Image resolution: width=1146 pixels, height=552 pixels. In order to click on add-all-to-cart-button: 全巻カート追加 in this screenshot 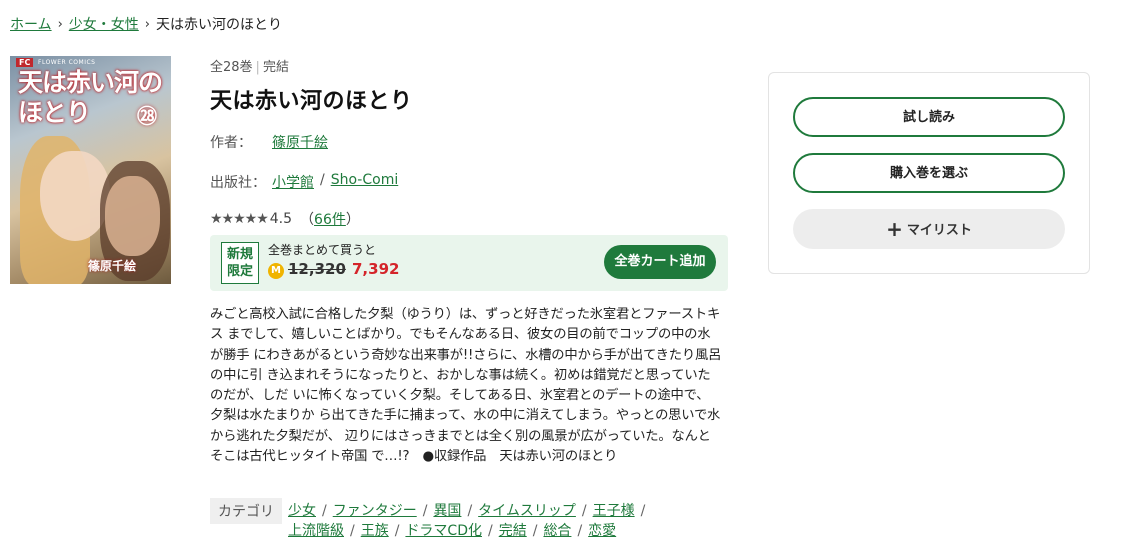, I will do `click(660, 262)`.